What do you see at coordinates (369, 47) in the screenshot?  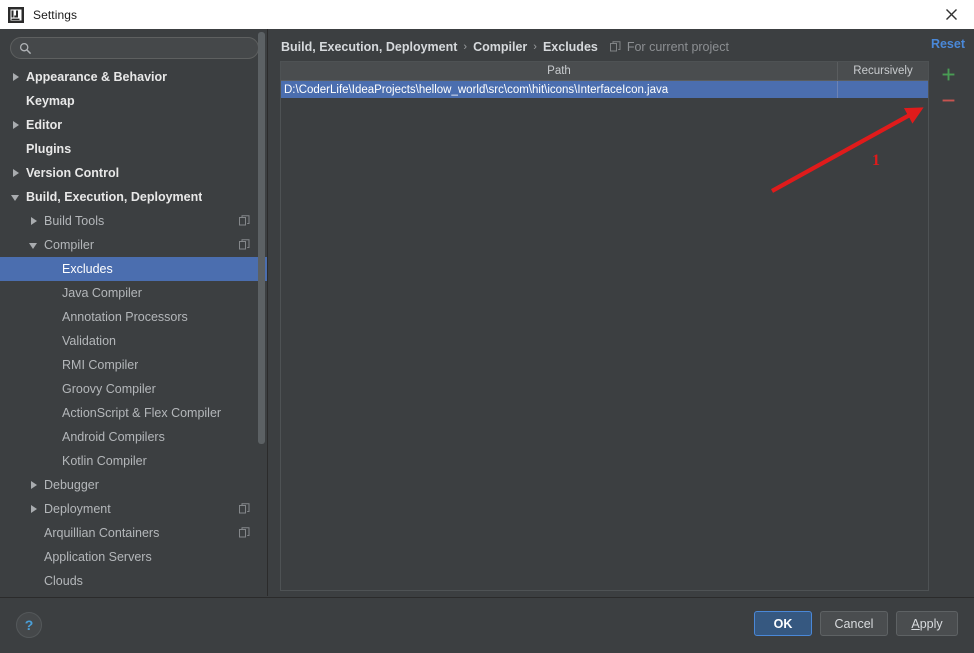 I see `breadcrumb-segment: Build, Execution, Deployment` at bounding box center [369, 47].